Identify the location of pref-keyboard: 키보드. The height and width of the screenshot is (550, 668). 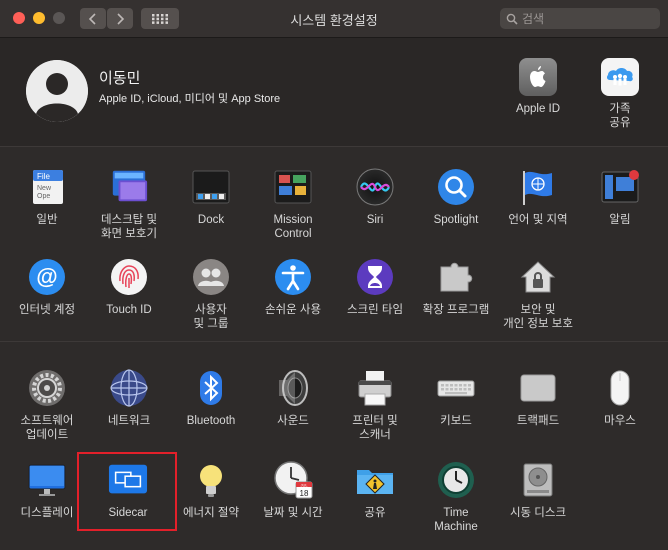
(456, 398).